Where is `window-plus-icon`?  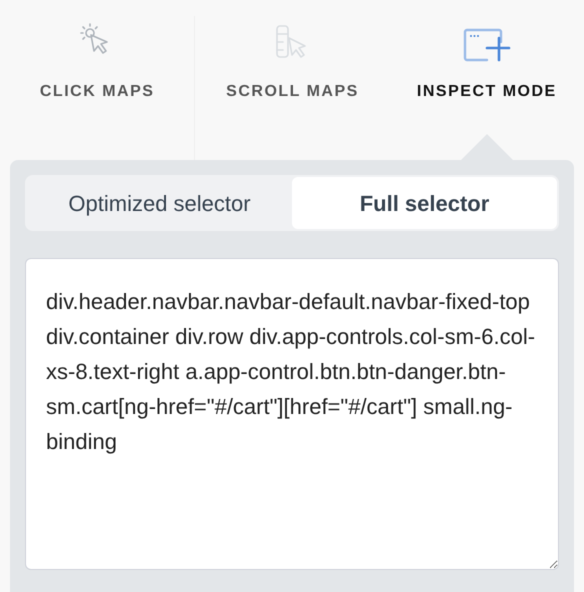
window-plus-icon is located at coordinates (486, 45).